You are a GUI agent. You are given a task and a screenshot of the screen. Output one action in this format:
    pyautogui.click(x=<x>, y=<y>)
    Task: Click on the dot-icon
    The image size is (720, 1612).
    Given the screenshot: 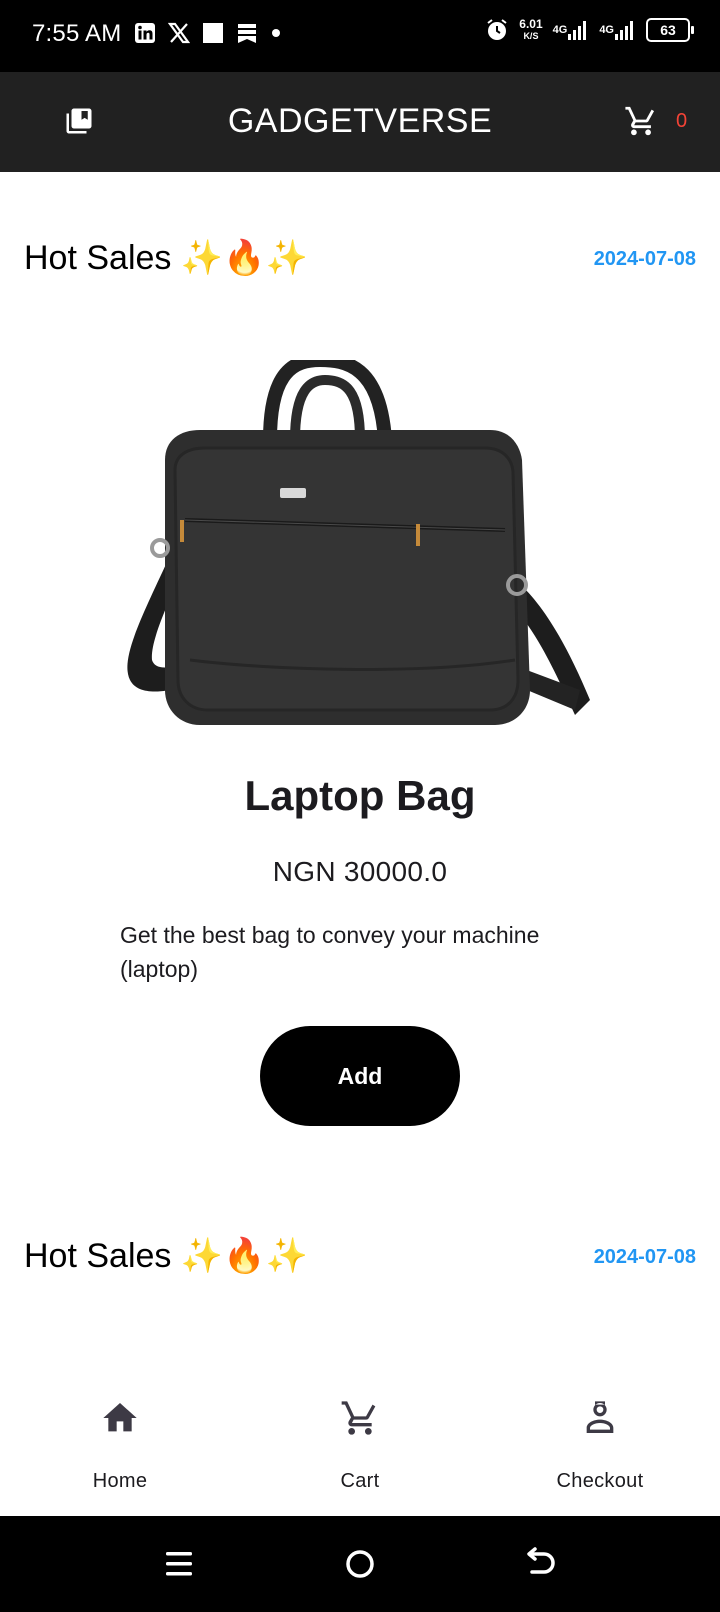 What is the action you would take?
    pyautogui.click(x=276, y=33)
    